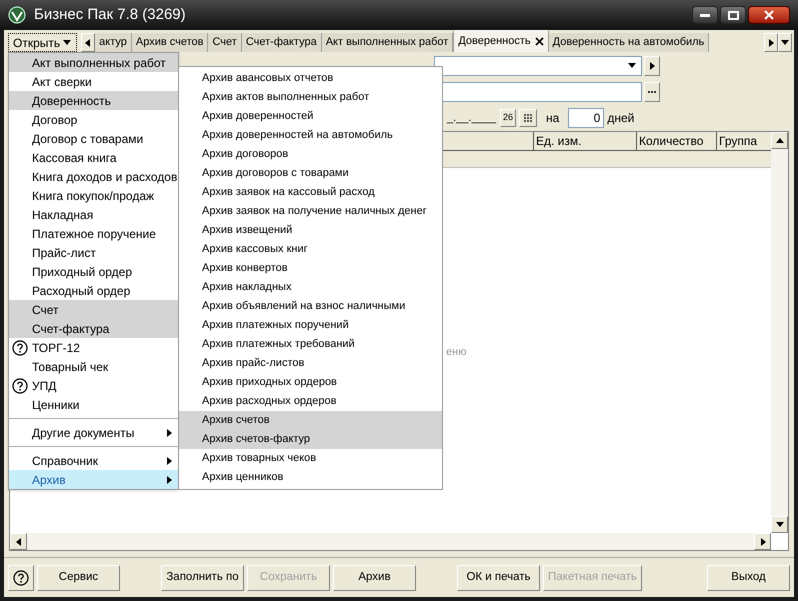 This screenshot has height=601, width=798. Describe the element at coordinates (310, 268) in the screenshot. I see `submenu-item: Архив конвертов` at that location.